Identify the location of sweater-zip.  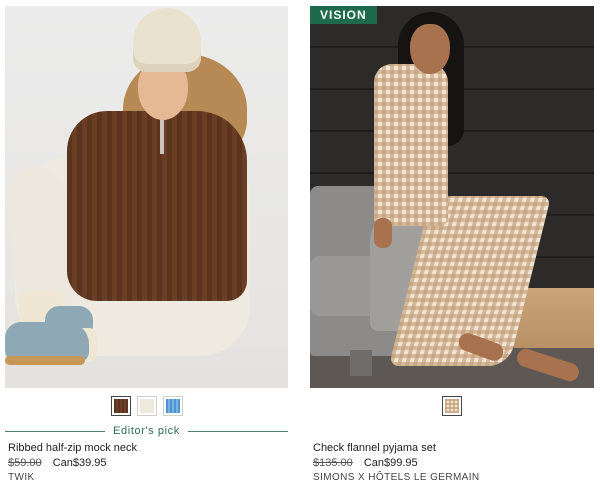
(162, 134).